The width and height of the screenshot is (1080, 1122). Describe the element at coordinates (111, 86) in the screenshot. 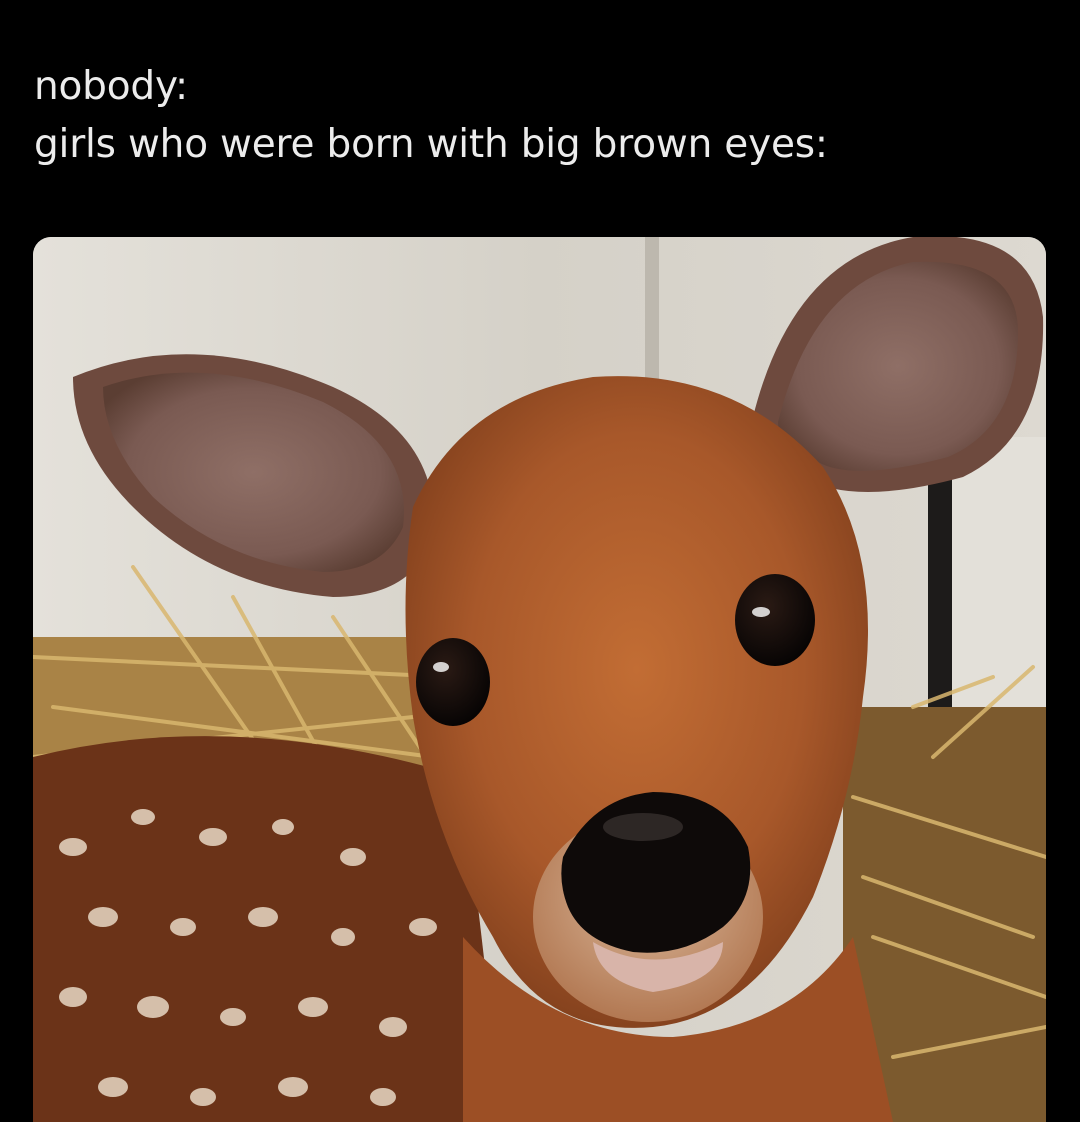

I see `caption-line-nobody: nobody:` at that location.